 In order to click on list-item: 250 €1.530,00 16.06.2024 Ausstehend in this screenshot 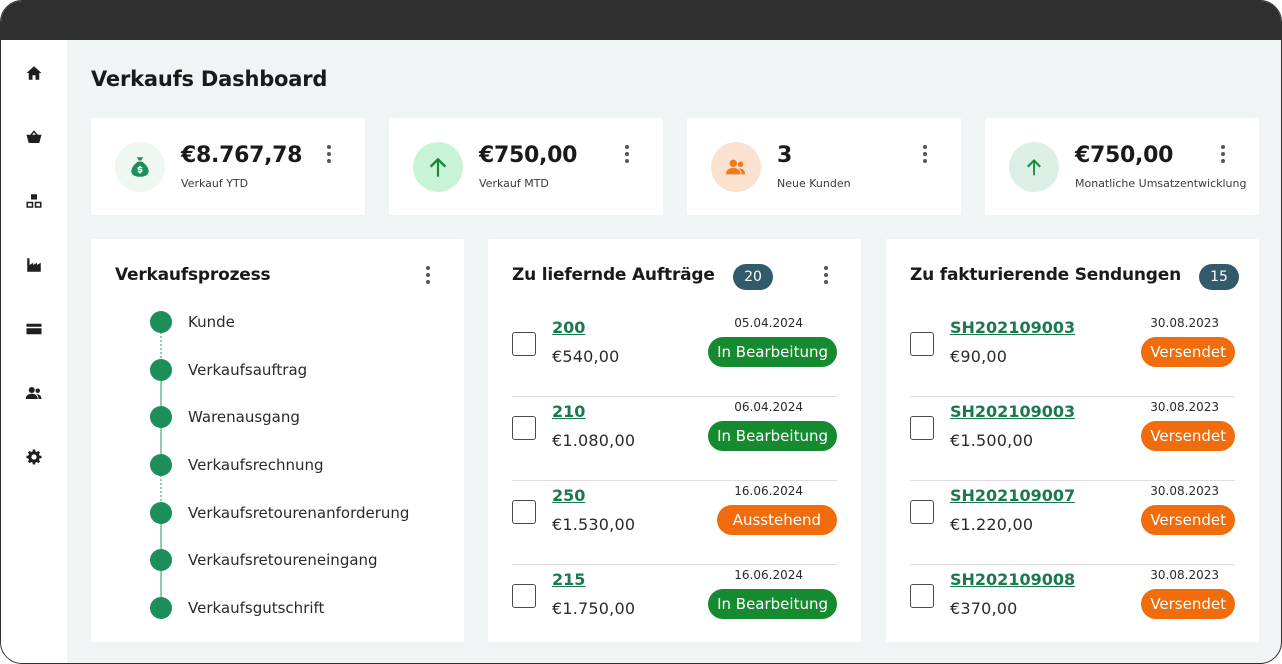, I will do `click(674, 523)`.